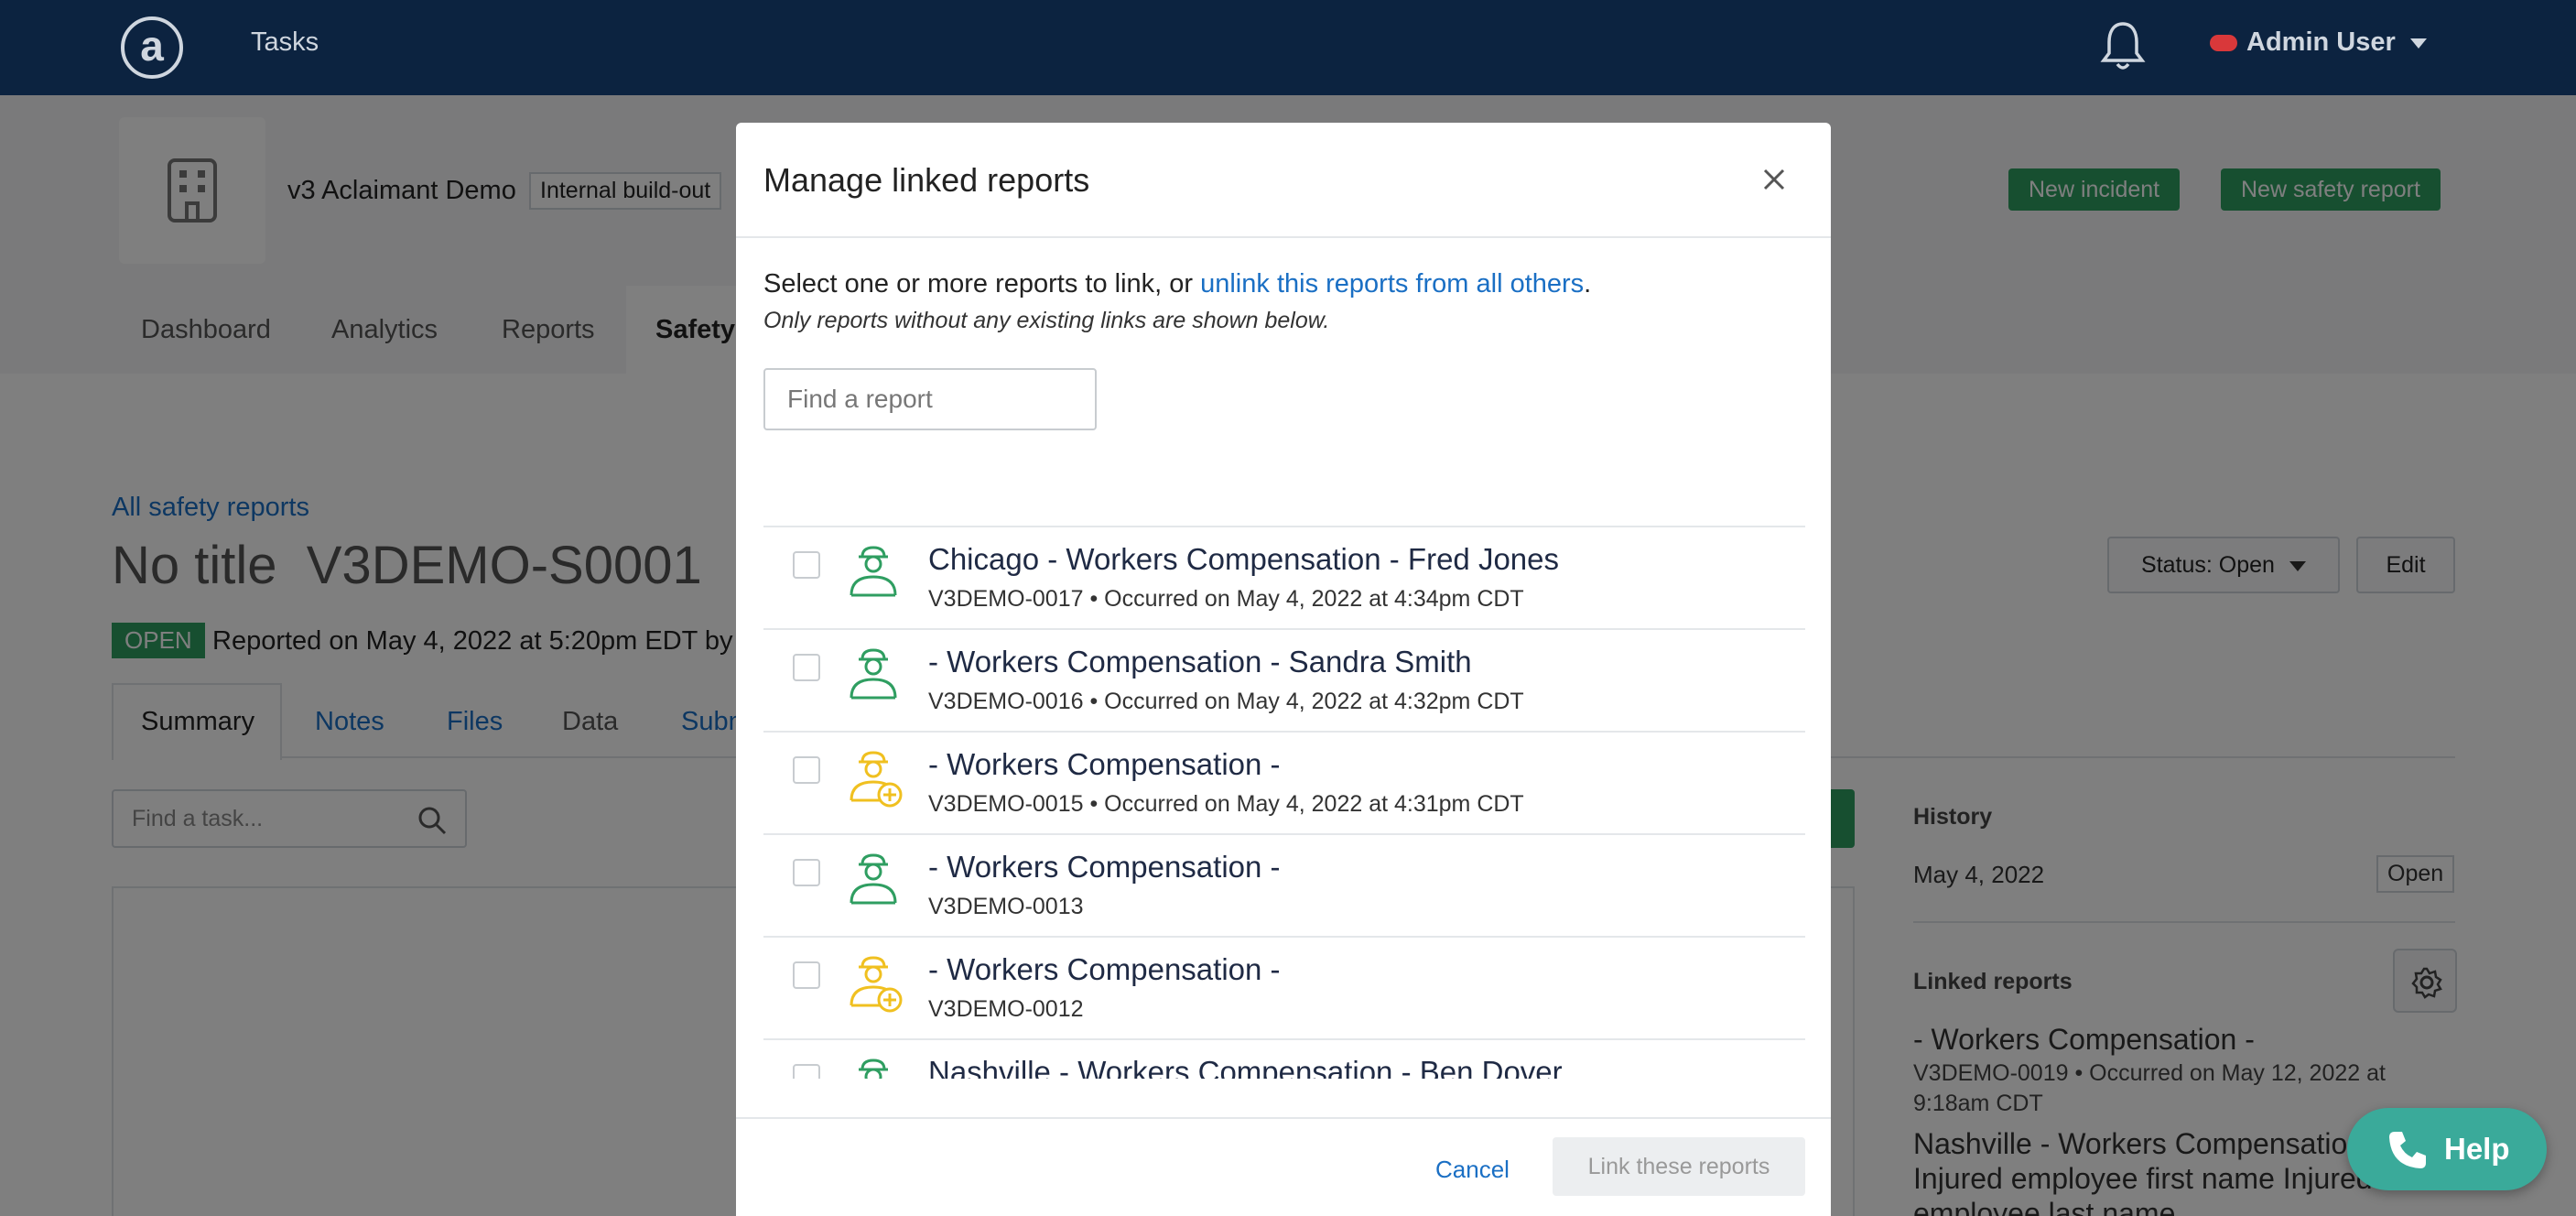  What do you see at coordinates (152, 47) in the screenshot?
I see `aclaimant-logo-icon: a` at bounding box center [152, 47].